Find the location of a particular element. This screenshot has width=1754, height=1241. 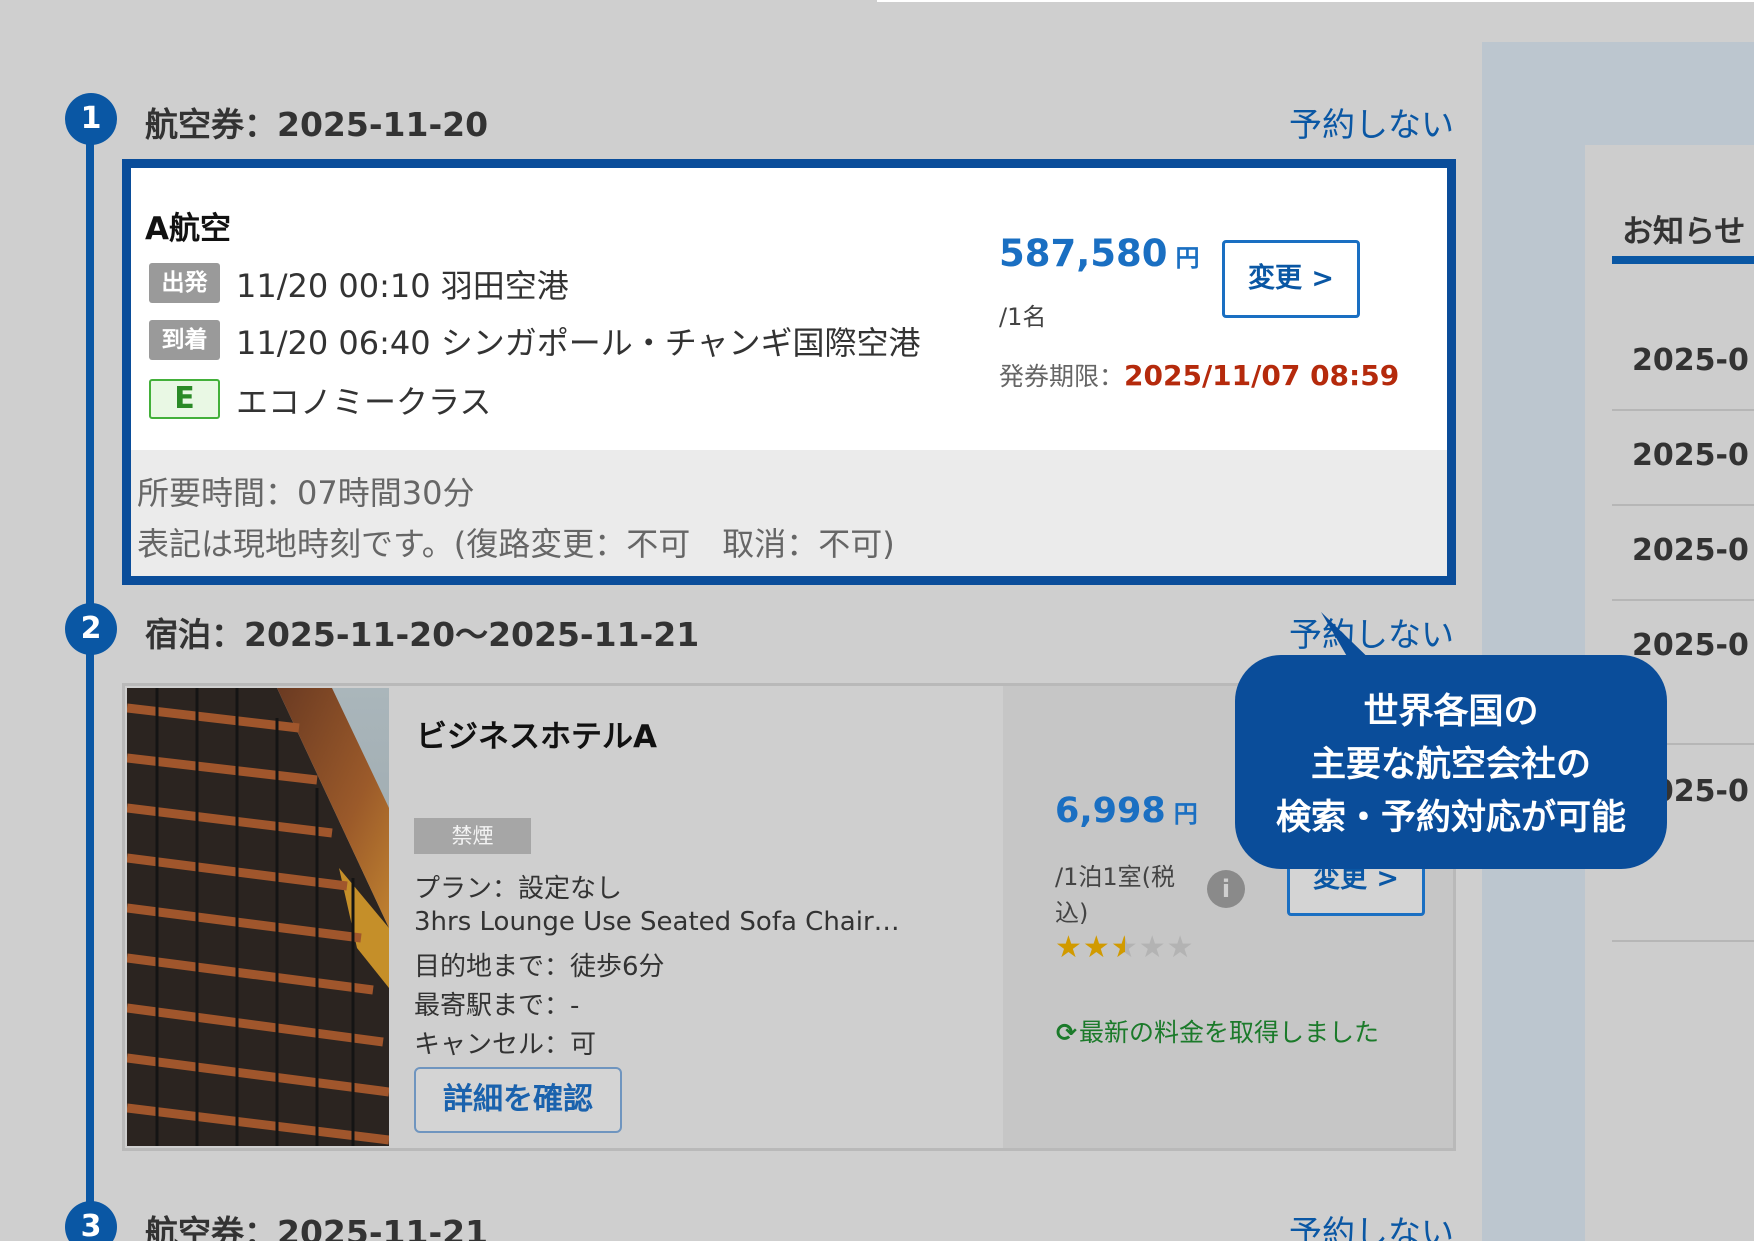

depart-info: 11/20 00:10 羽田空港 is located at coordinates (402, 286).